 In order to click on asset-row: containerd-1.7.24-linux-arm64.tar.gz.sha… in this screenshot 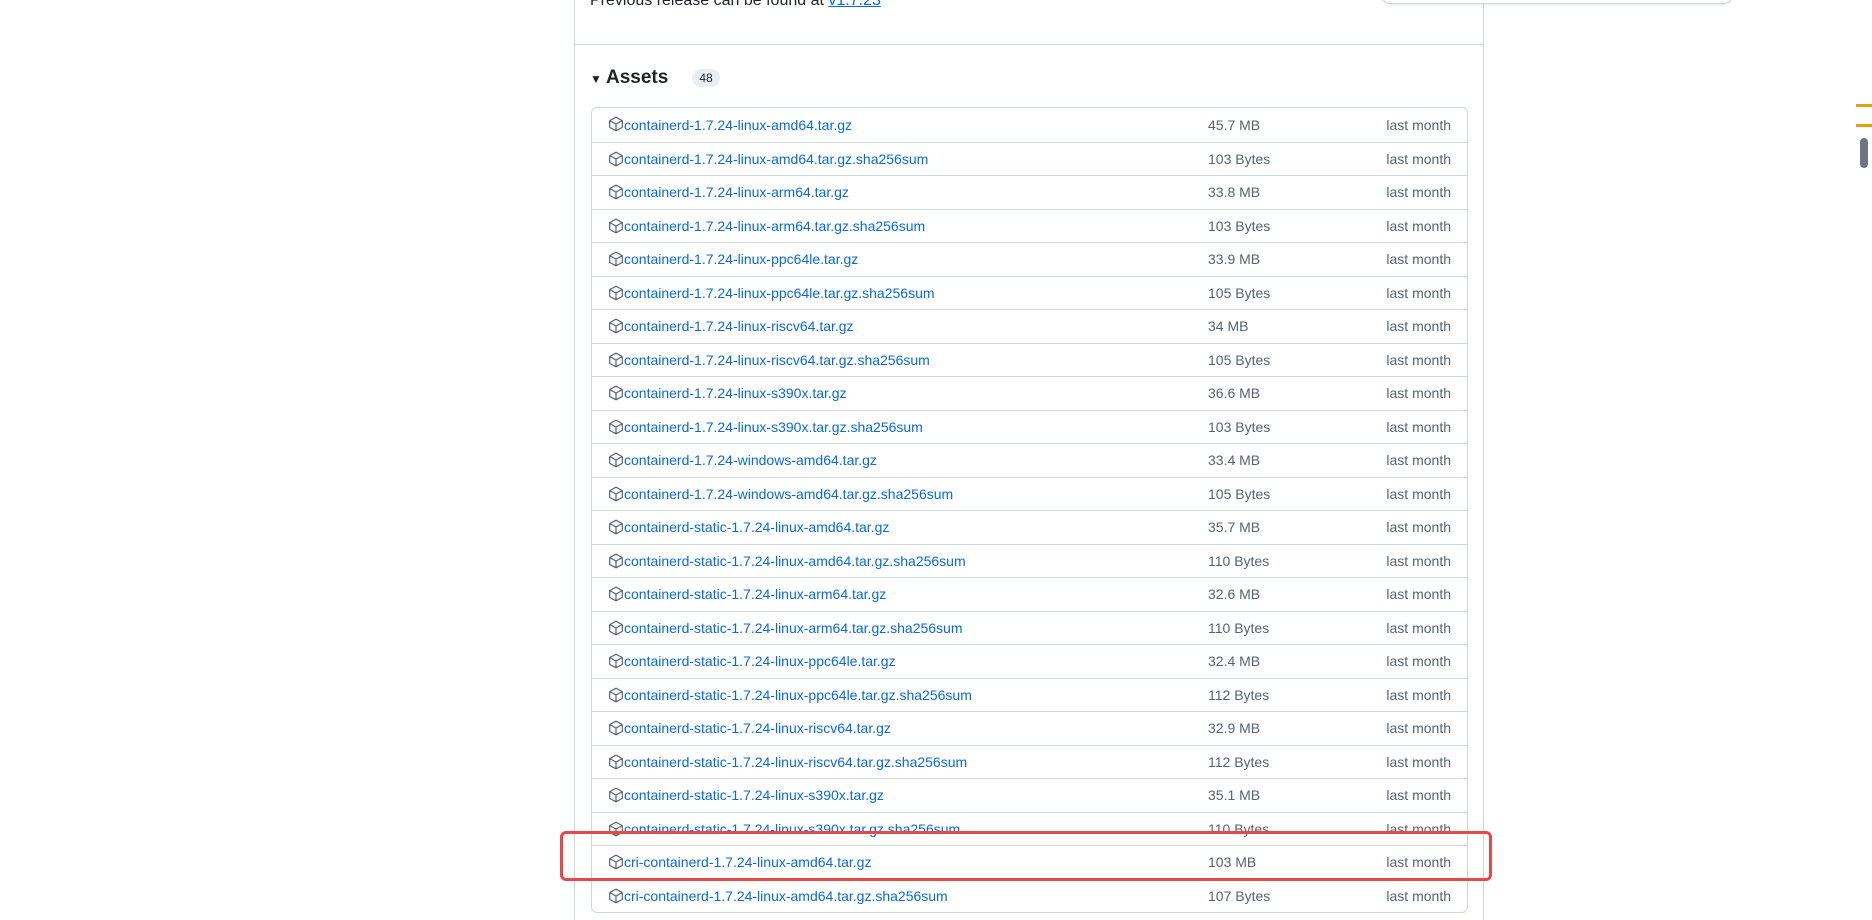, I will do `click(1029, 225)`.